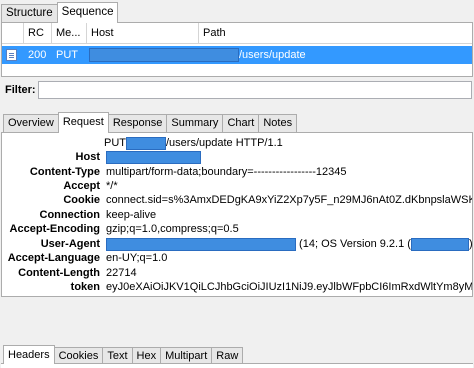  What do you see at coordinates (29, 13) in the screenshot?
I see `tab-structure: Structure` at bounding box center [29, 13].